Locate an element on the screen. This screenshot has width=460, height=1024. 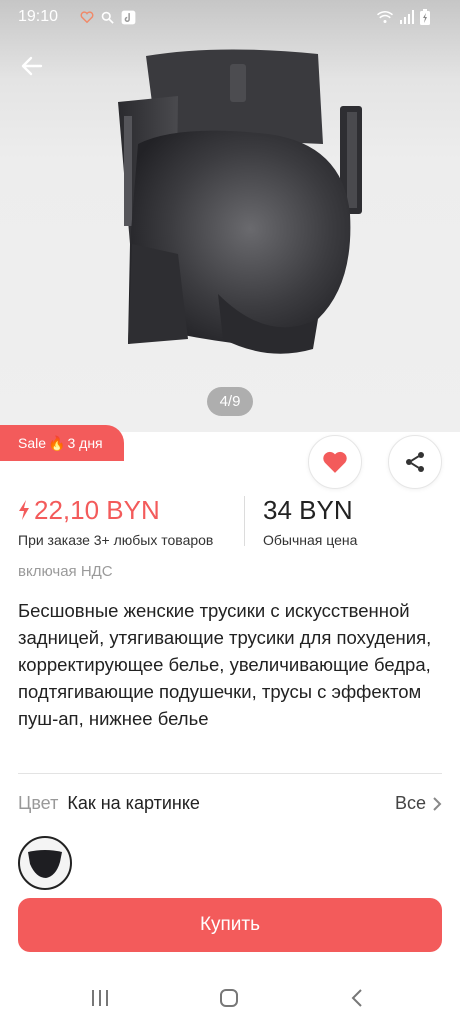
divider is located at coordinates (230, 773).